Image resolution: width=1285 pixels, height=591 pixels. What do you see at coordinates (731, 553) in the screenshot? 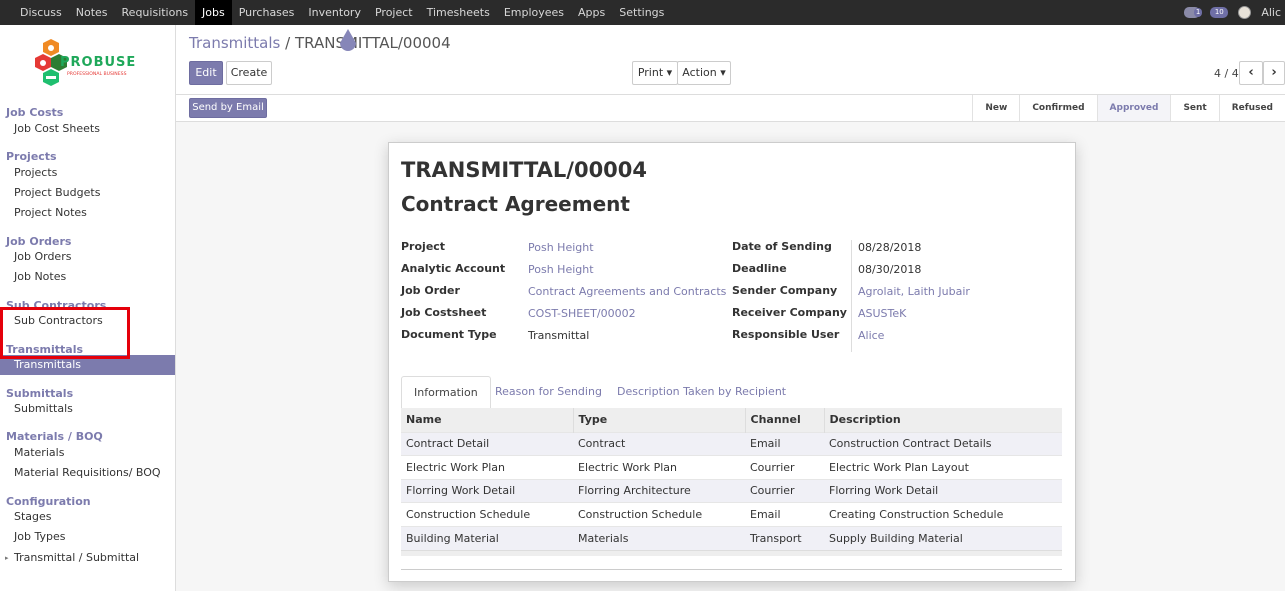
I see `table-footer` at bounding box center [731, 553].